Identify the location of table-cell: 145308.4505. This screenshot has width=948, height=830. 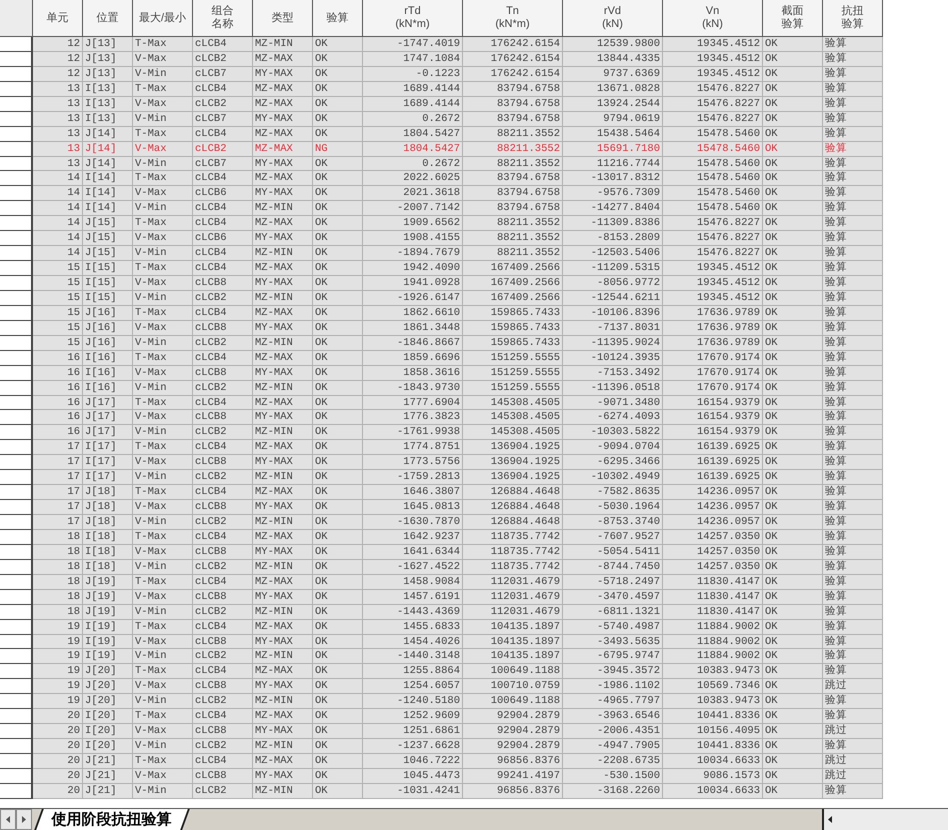
(513, 403).